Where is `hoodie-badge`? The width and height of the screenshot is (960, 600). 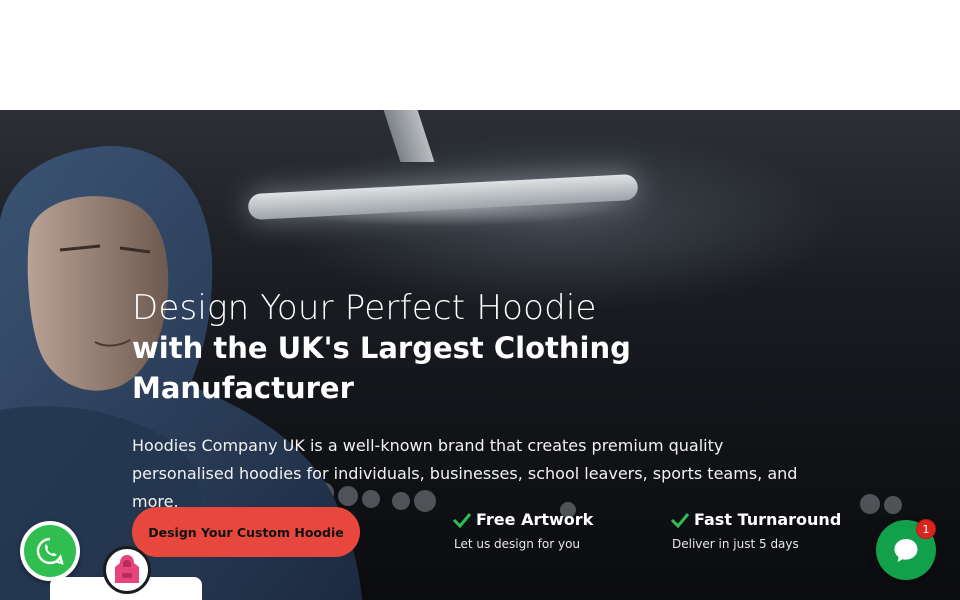
hoodie-badge is located at coordinates (127, 570).